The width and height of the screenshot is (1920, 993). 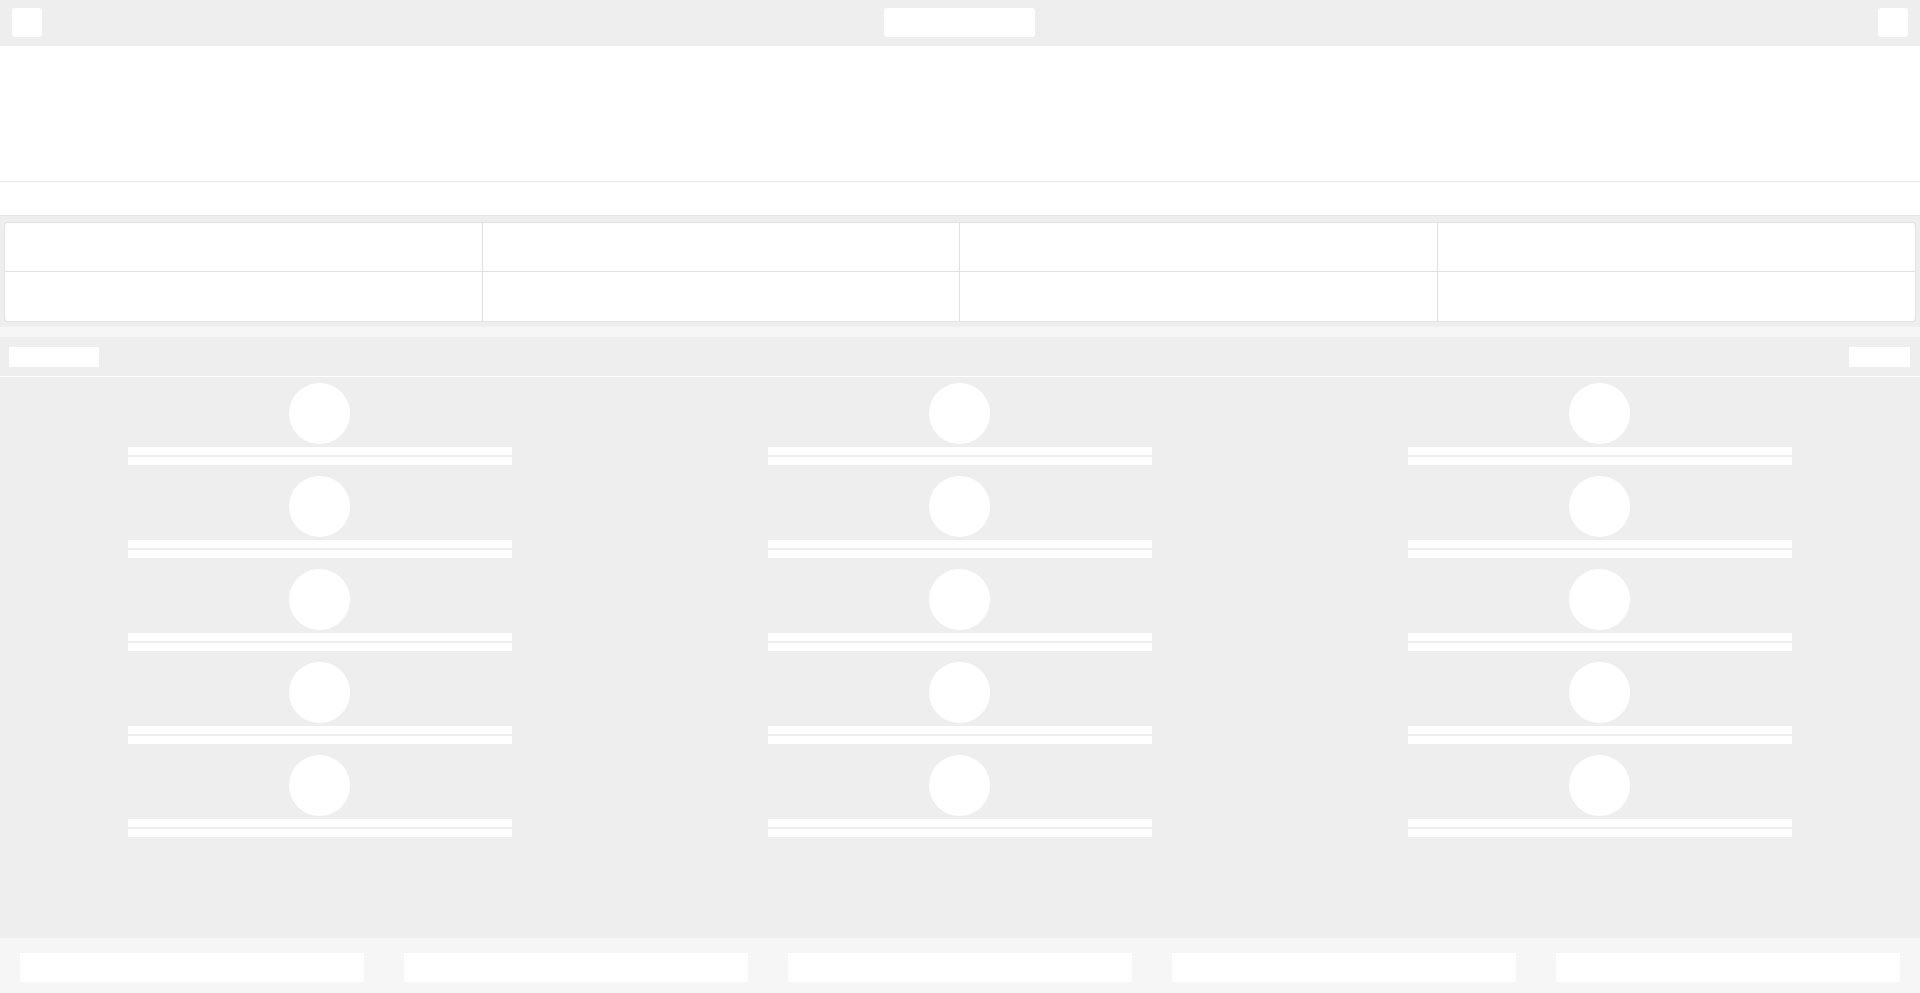 I want to click on top-bar, so click(x=960, y=23).